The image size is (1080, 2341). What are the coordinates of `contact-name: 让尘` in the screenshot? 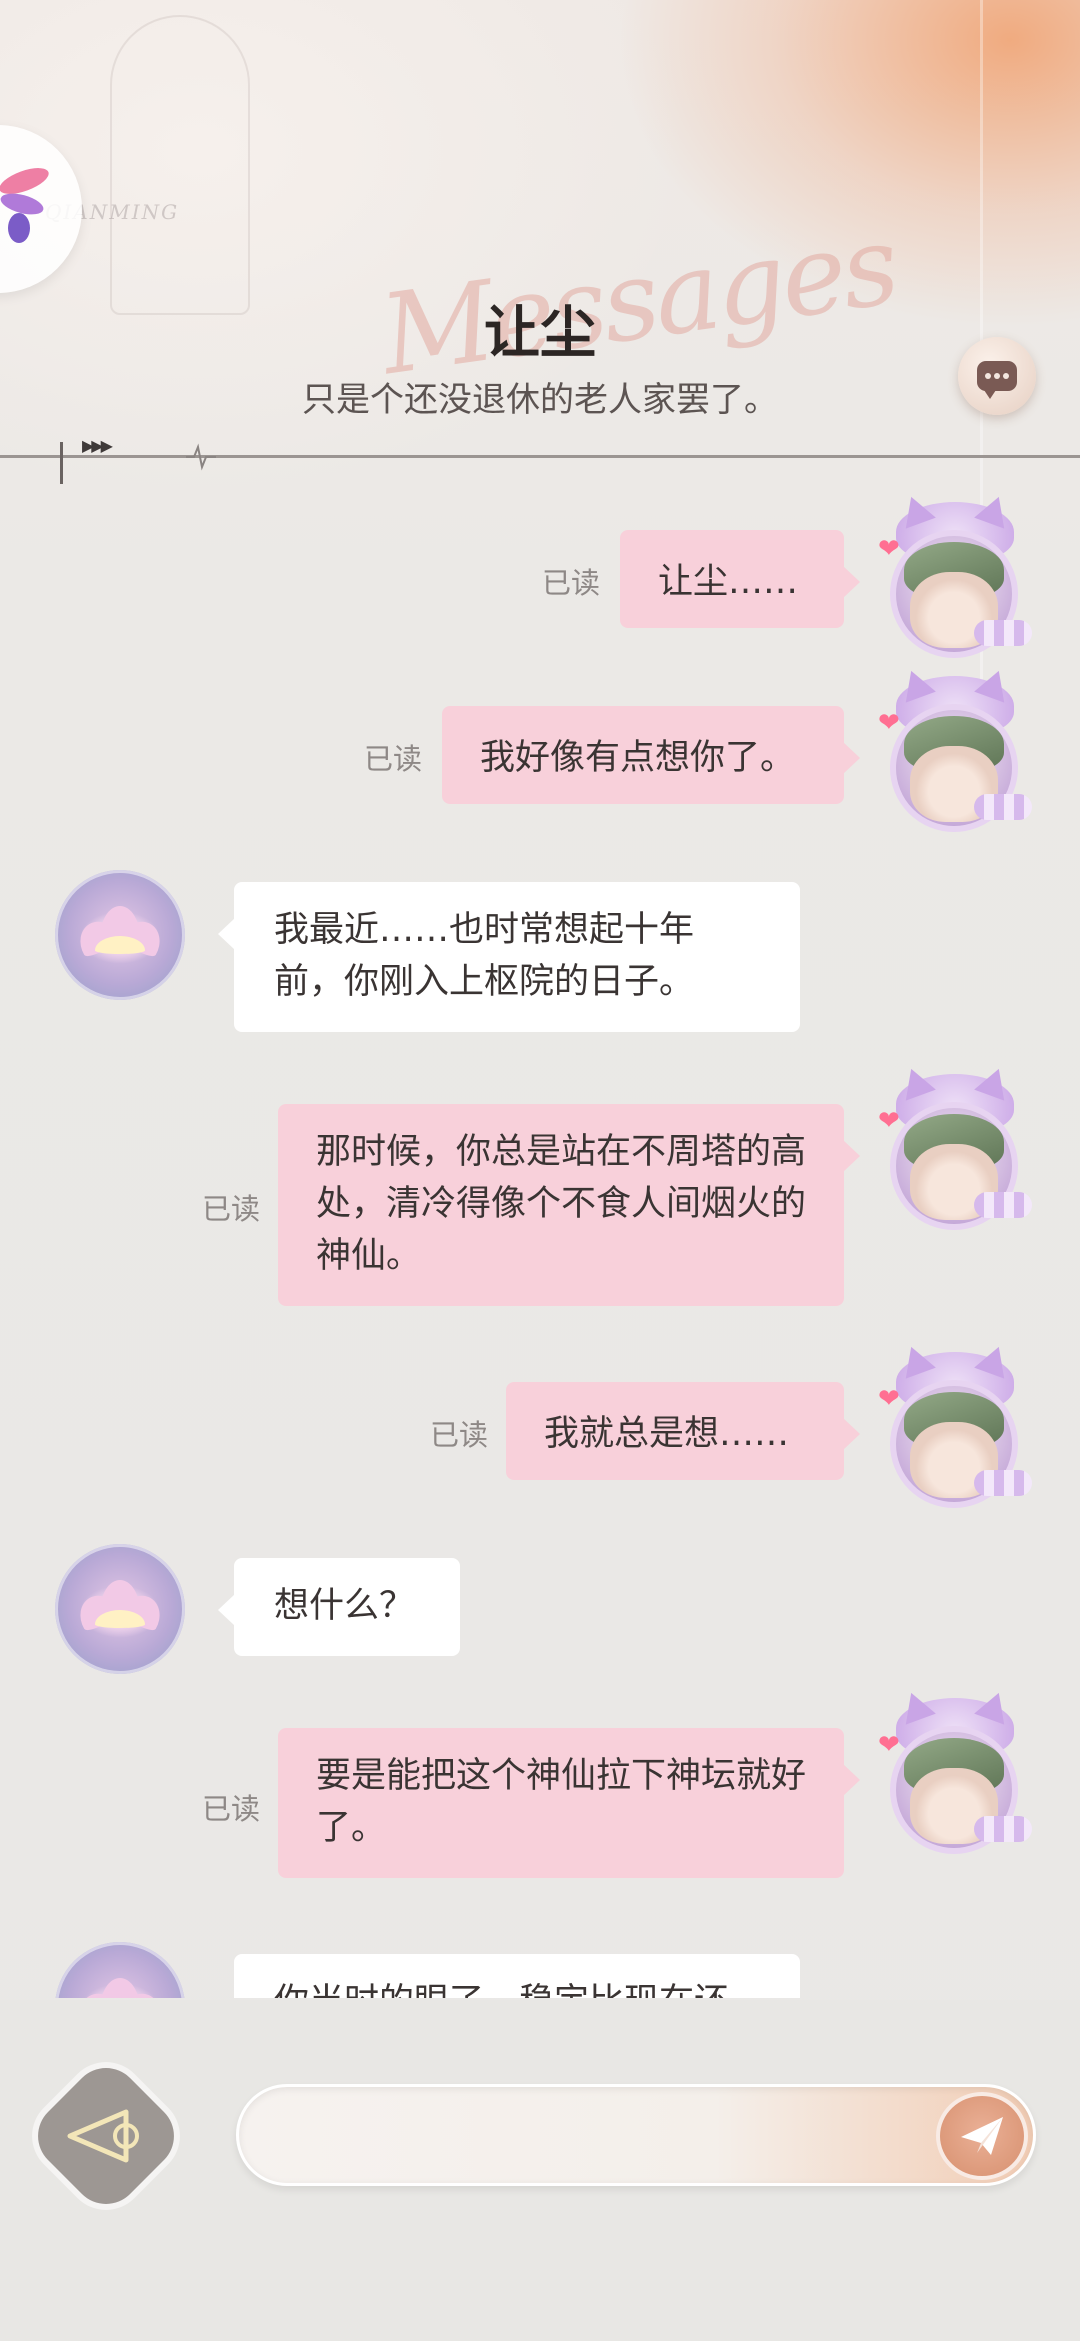 It's located at (540, 333).